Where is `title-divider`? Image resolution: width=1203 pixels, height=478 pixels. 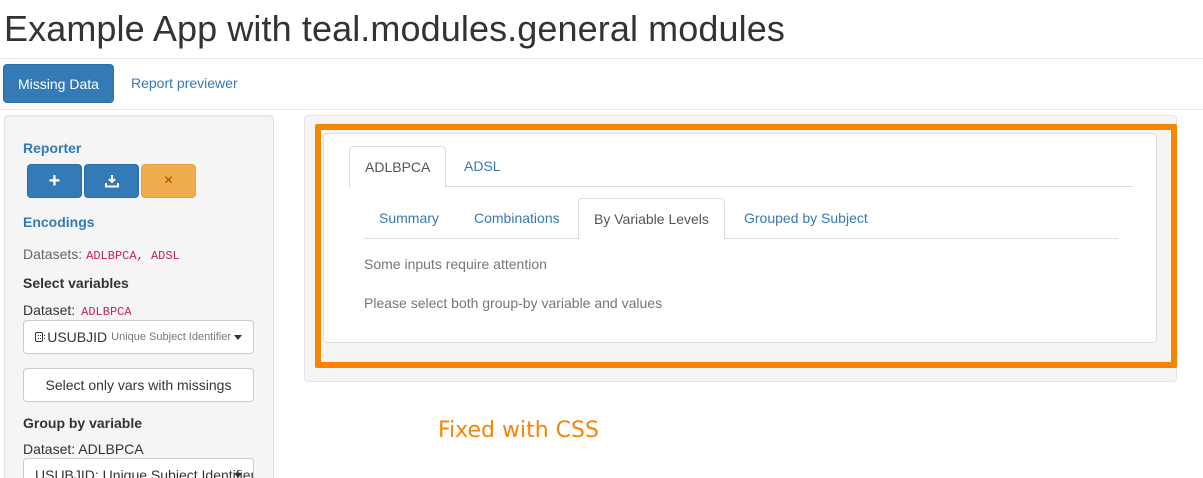
title-divider is located at coordinates (601, 58).